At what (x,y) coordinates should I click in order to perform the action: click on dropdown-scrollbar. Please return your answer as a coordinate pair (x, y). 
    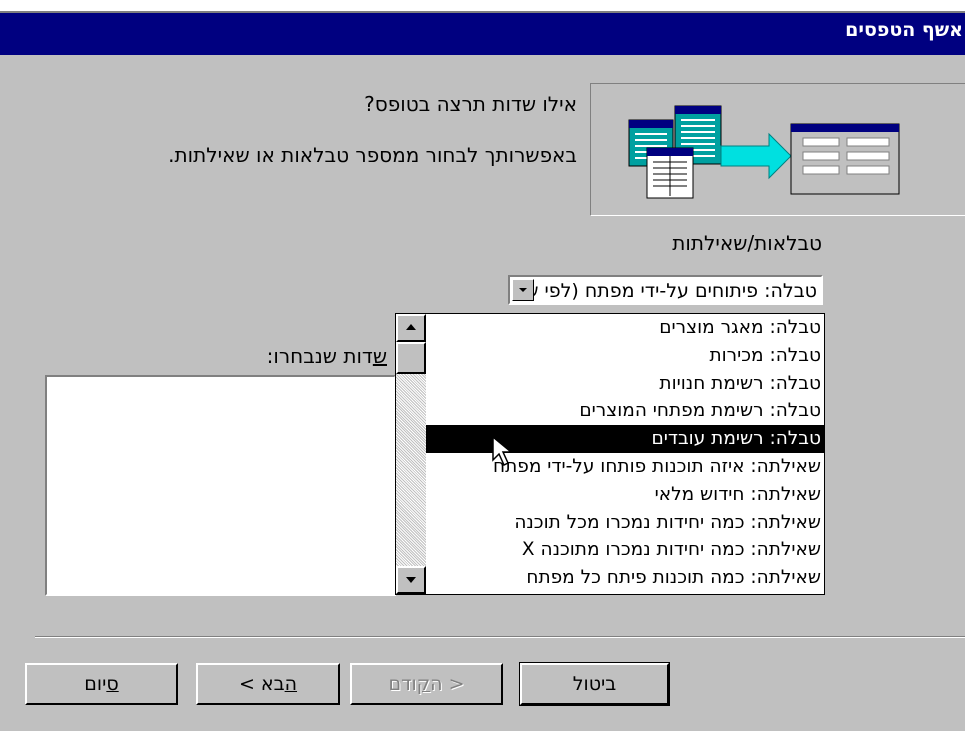
    Looking at the image, I should click on (411, 454).